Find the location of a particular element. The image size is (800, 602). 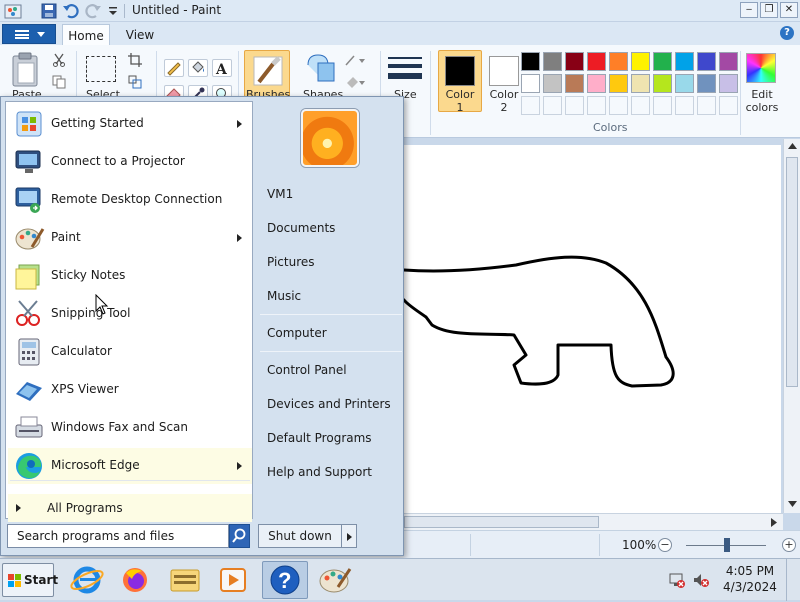

crop-icon is located at coordinates (135, 60).